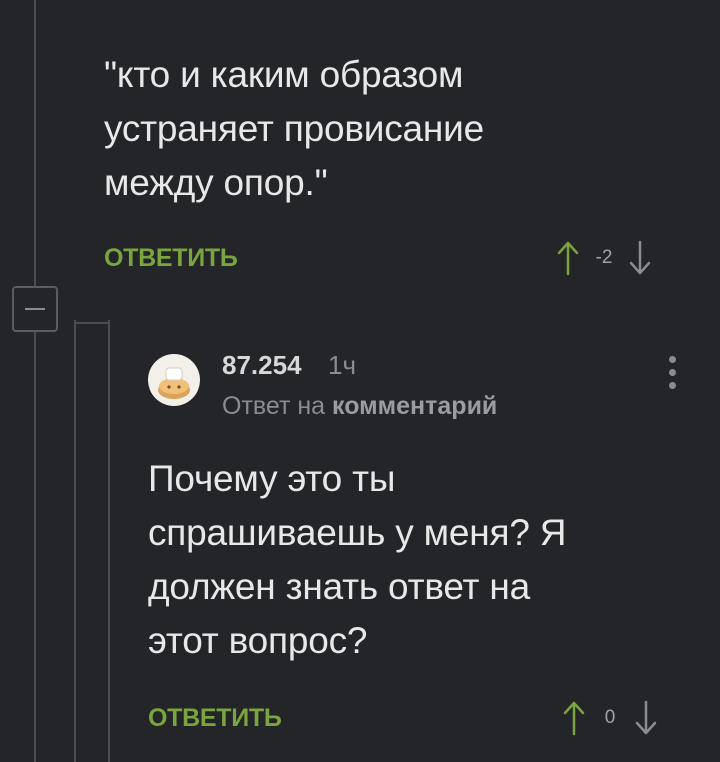 The width and height of the screenshot is (720, 762). I want to click on parent-comment-line: устраняет провисание, so click(294, 128).